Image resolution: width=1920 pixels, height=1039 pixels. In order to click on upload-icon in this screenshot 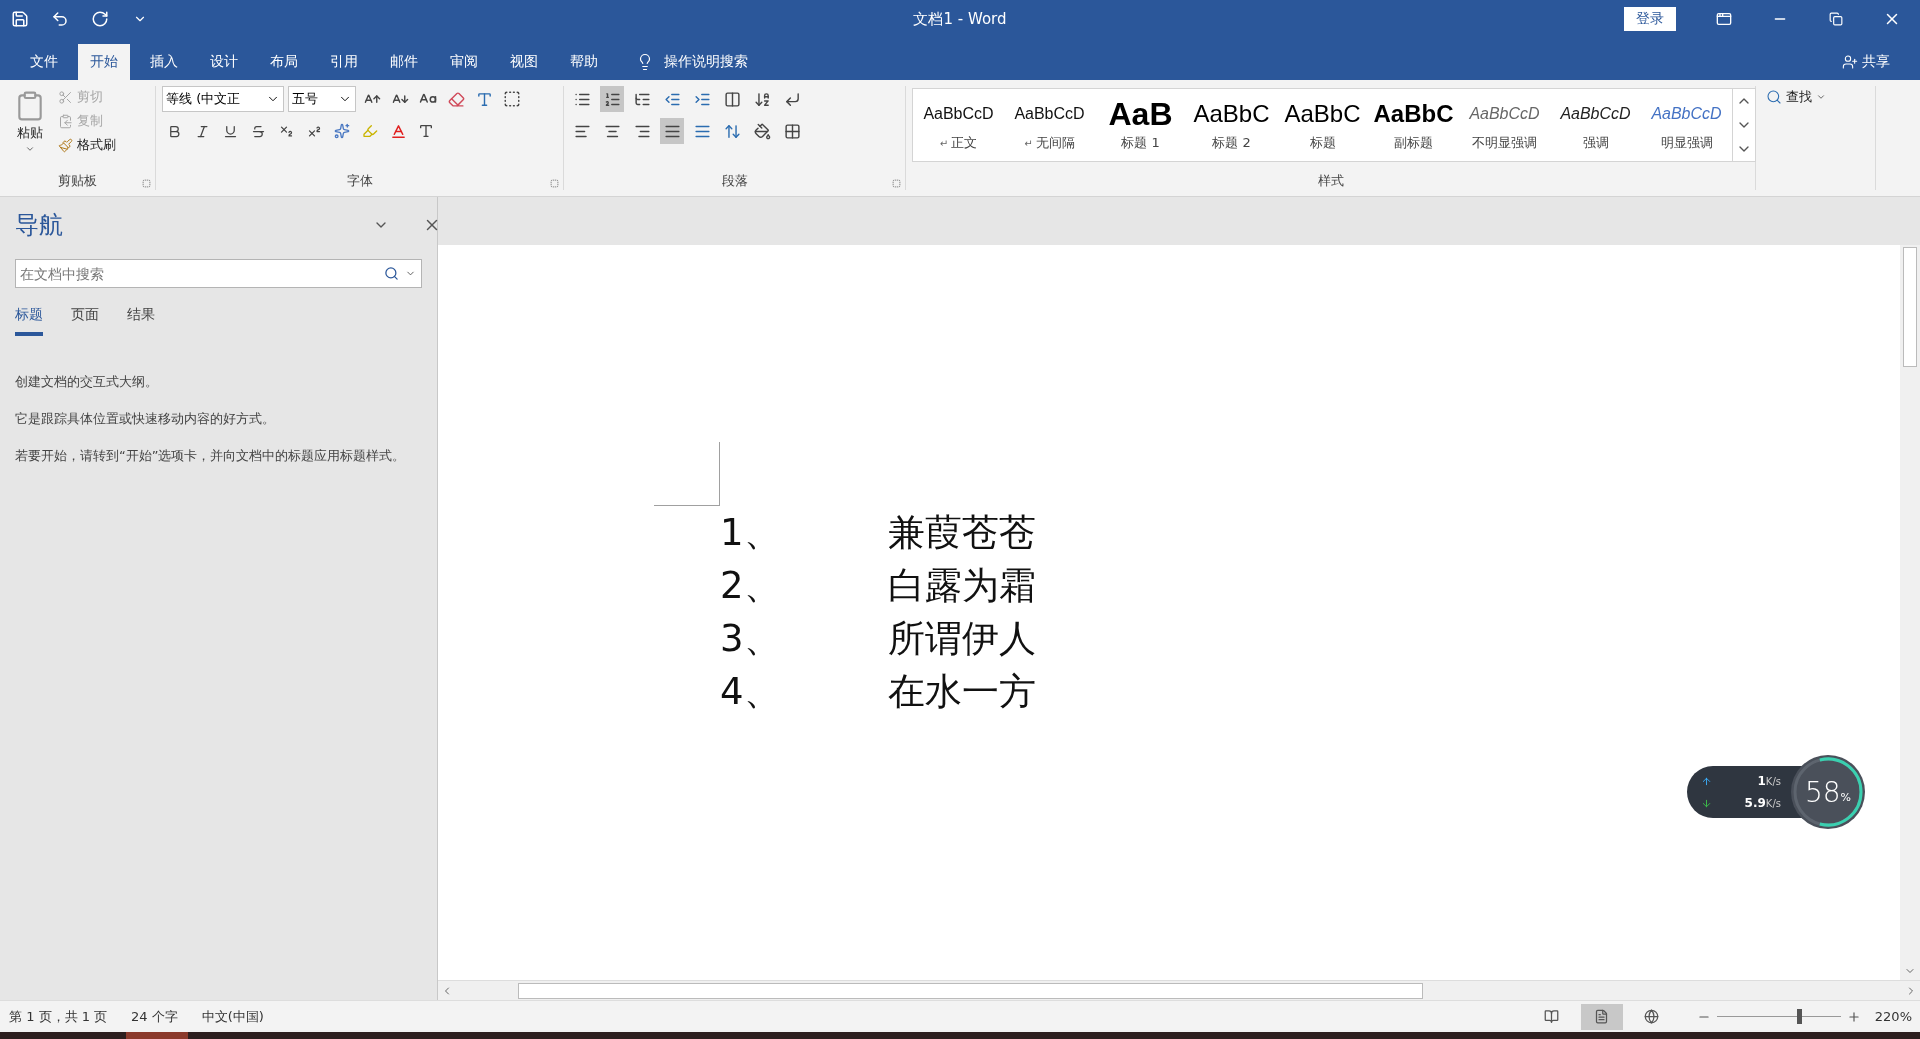, I will do `click(1706, 781)`.